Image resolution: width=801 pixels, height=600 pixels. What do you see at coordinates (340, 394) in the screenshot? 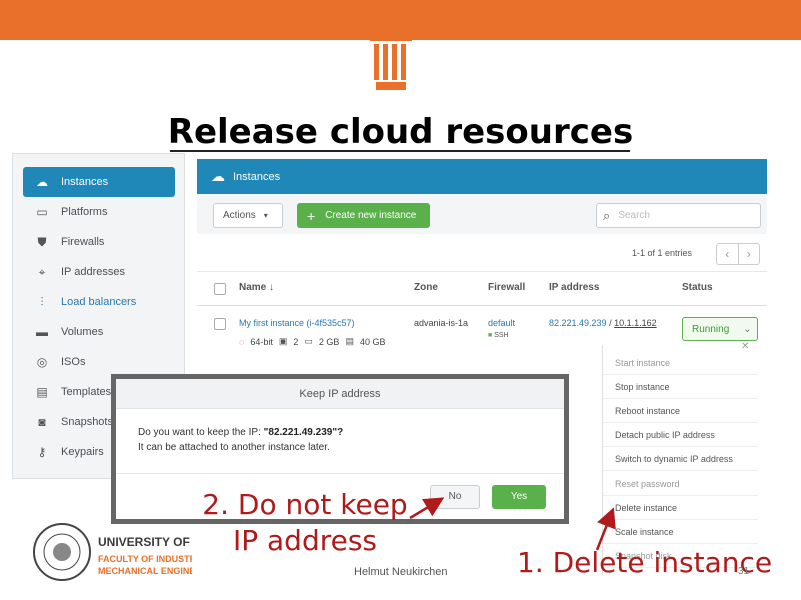
I see `dialog-title: Keep IP address` at bounding box center [340, 394].